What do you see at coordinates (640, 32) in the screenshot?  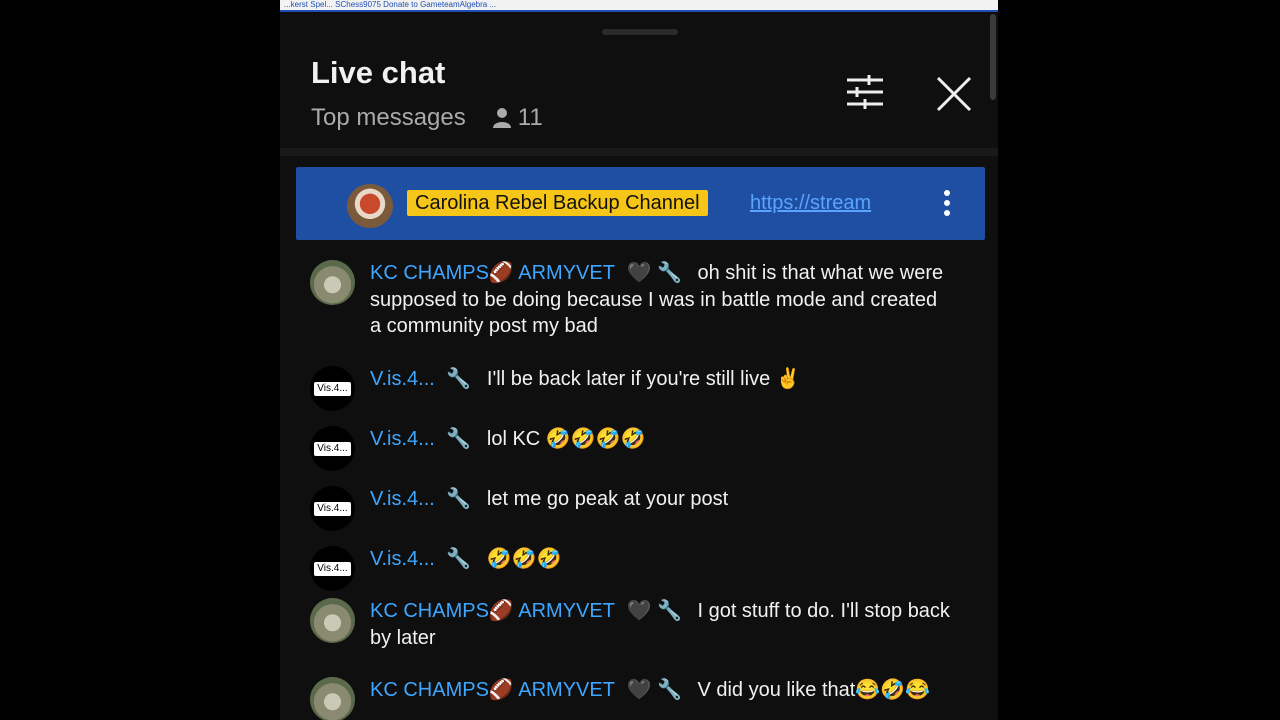 I see `drag-handle` at bounding box center [640, 32].